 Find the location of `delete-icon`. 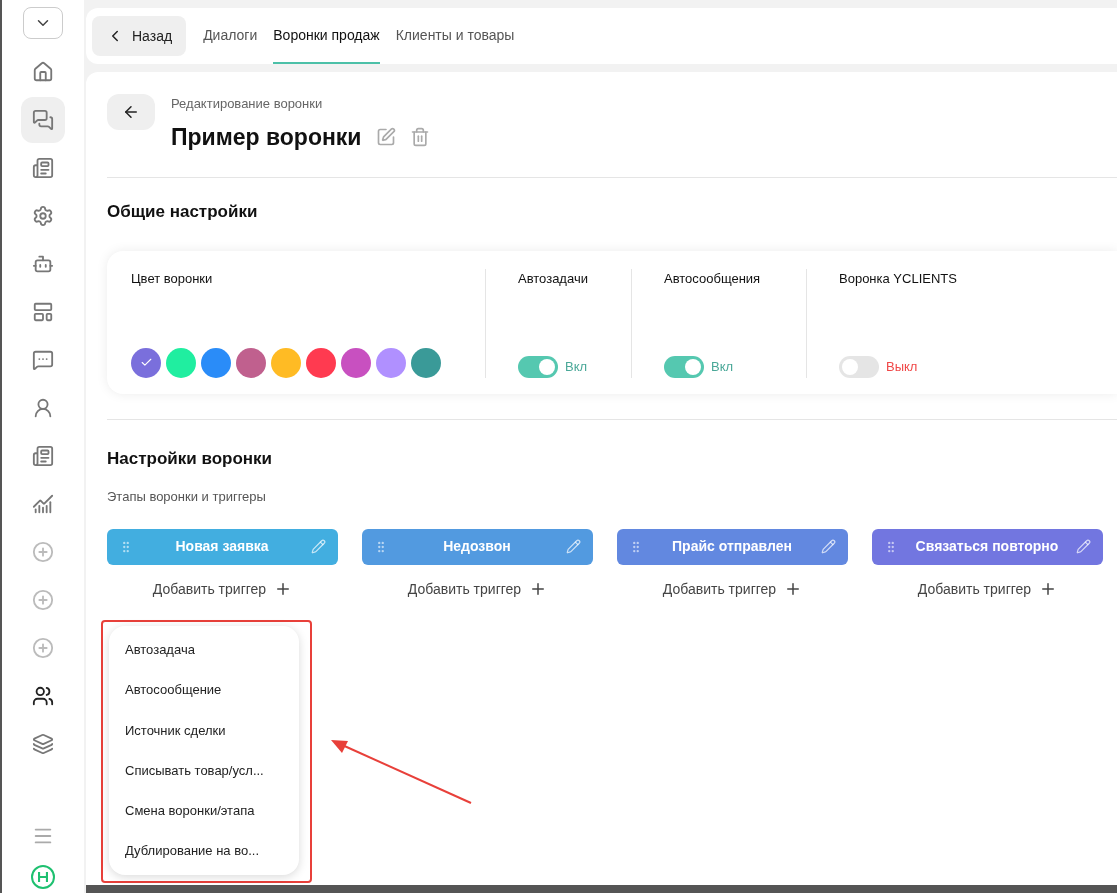

delete-icon is located at coordinates (419, 136).